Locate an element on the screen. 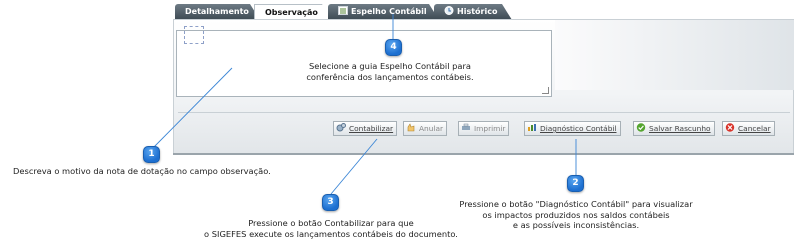 This screenshot has height=249, width=799. callout-badge-2: 2 is located at coordinates (575, 183).